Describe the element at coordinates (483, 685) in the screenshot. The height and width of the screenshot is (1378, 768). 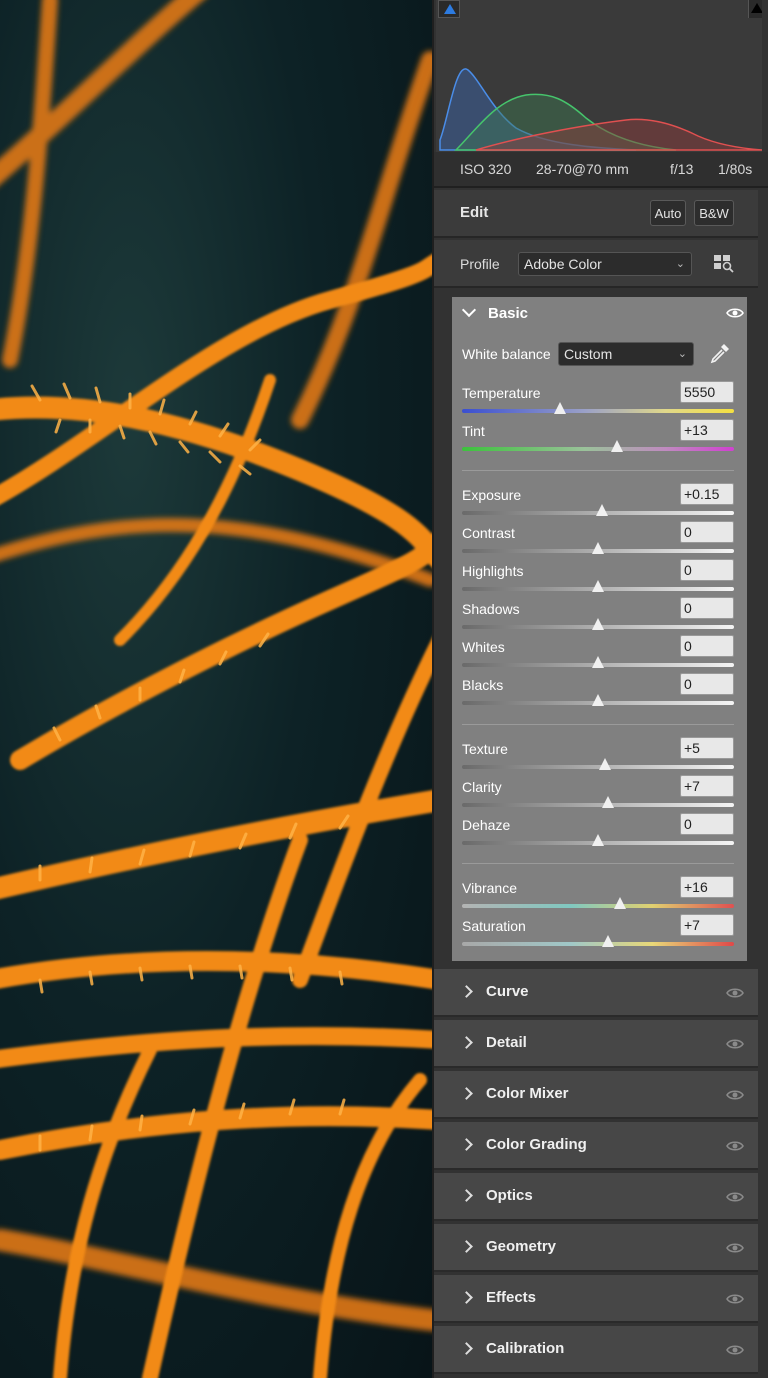
I see `slider-label: Blacks` at that location.